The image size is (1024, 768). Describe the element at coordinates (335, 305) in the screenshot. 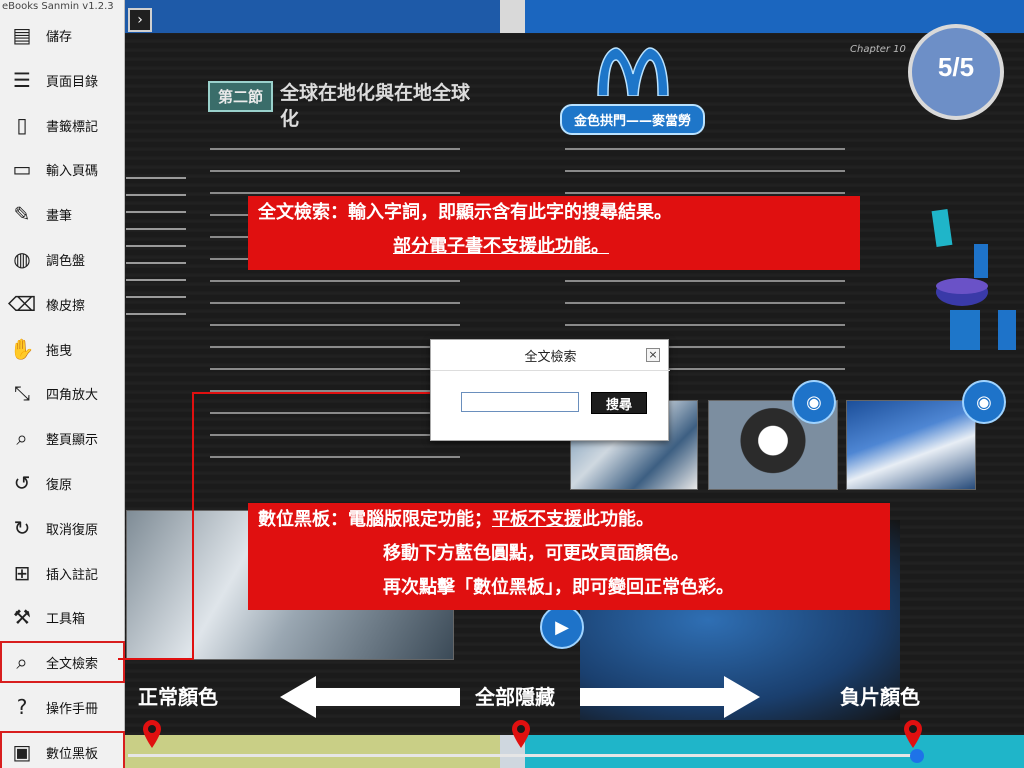

I see `left-page-body-text` at that location.